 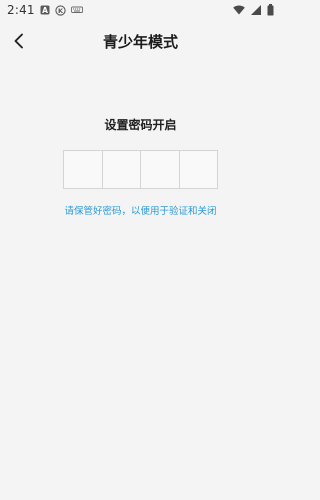 I want to click on k-circle-icon: K, so click(x=60, y=10).